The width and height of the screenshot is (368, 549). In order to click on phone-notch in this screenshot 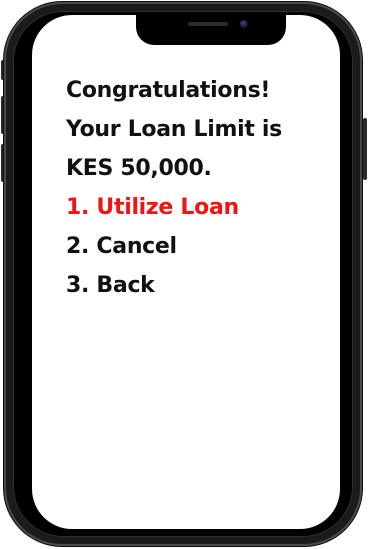, I will do `click(211, 30)`.